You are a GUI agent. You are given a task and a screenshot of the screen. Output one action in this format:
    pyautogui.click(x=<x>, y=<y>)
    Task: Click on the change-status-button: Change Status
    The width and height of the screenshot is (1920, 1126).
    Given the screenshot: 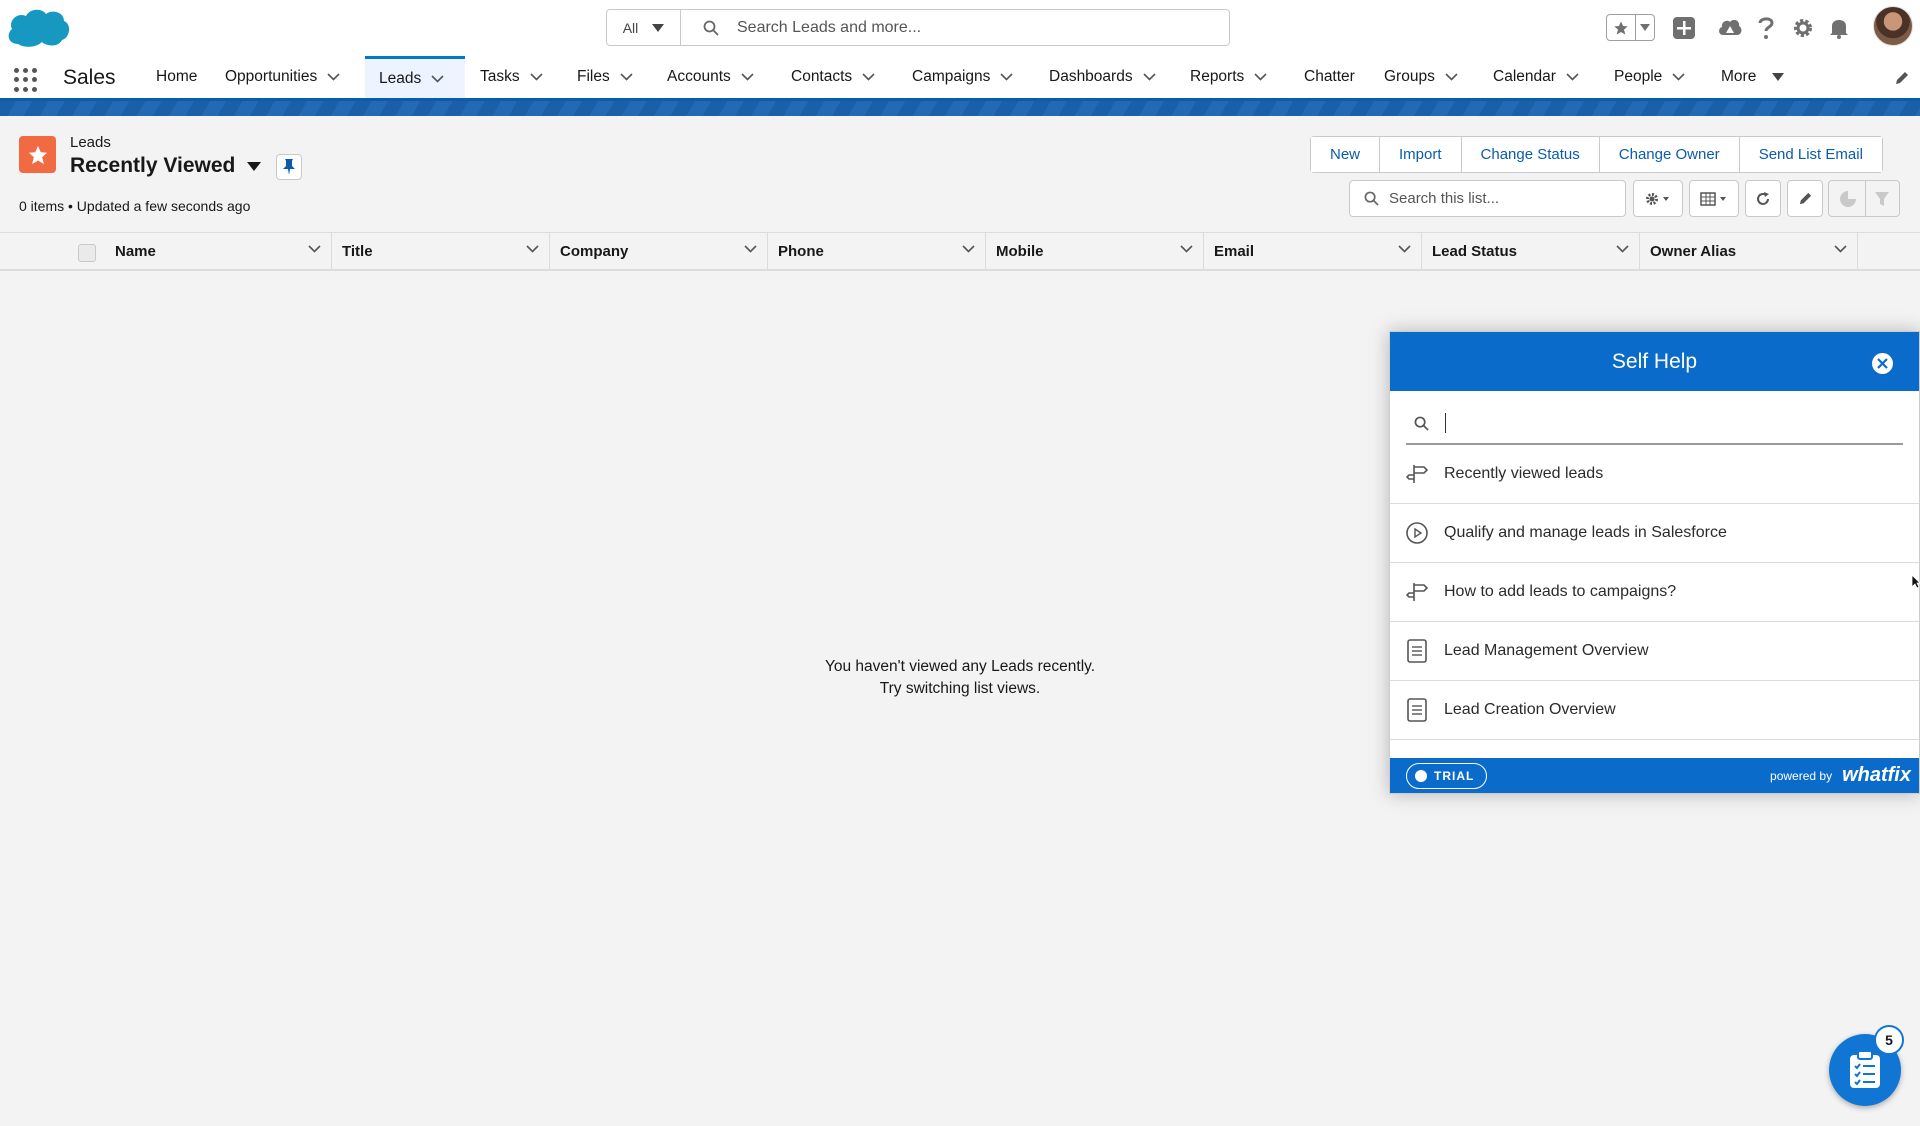 What is the action you would take?
    pyautogui.click(x=1530, y=154)
    